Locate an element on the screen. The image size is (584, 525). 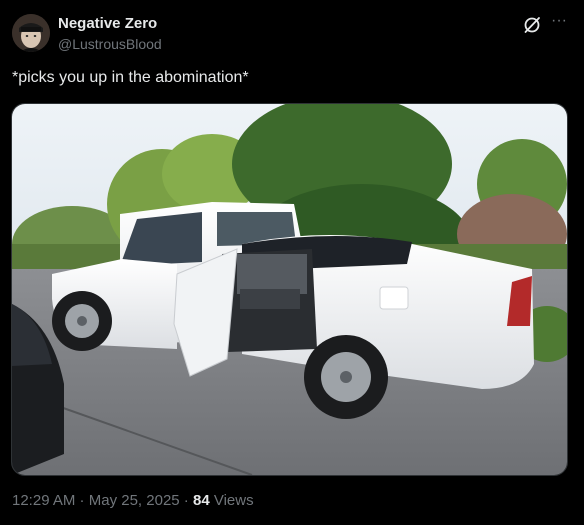
more-icon: ··· is located at coordinates (559, 24).